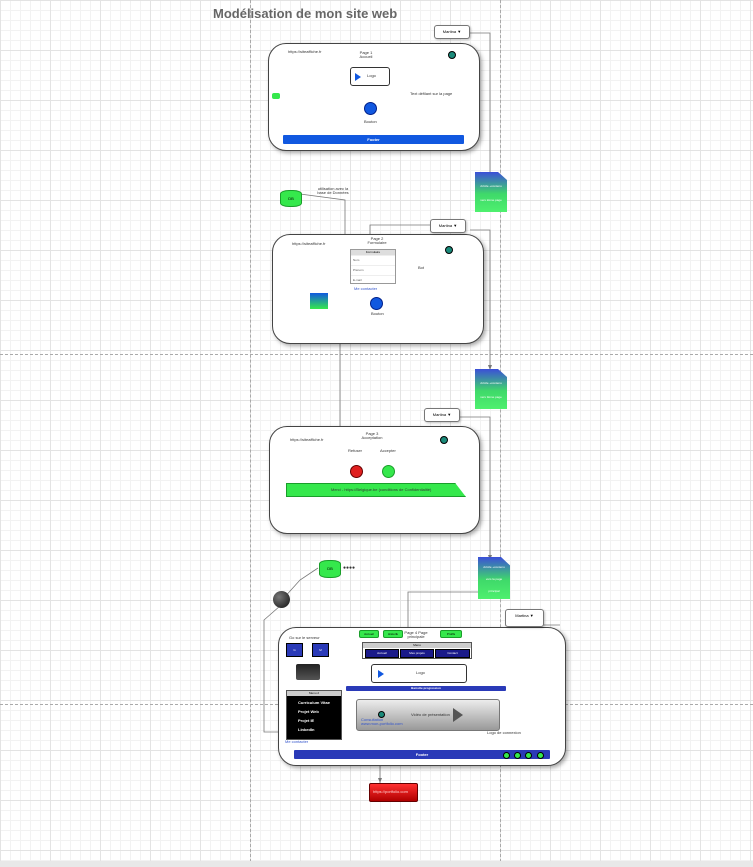 The image size is (753, 867). Describe the element at coordinates (442, 415) in the screenshot. I see `page-3-callout: Martina ▼` at that location.